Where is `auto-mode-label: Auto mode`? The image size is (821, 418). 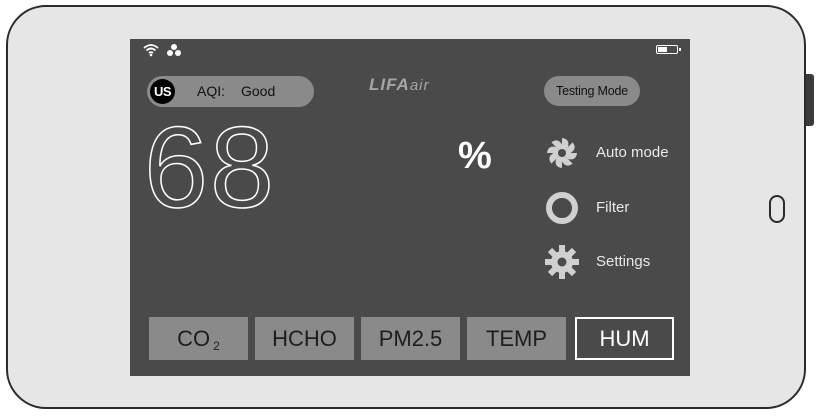 auto-mode-label: Auto mode is located at coordinates (632, 152).